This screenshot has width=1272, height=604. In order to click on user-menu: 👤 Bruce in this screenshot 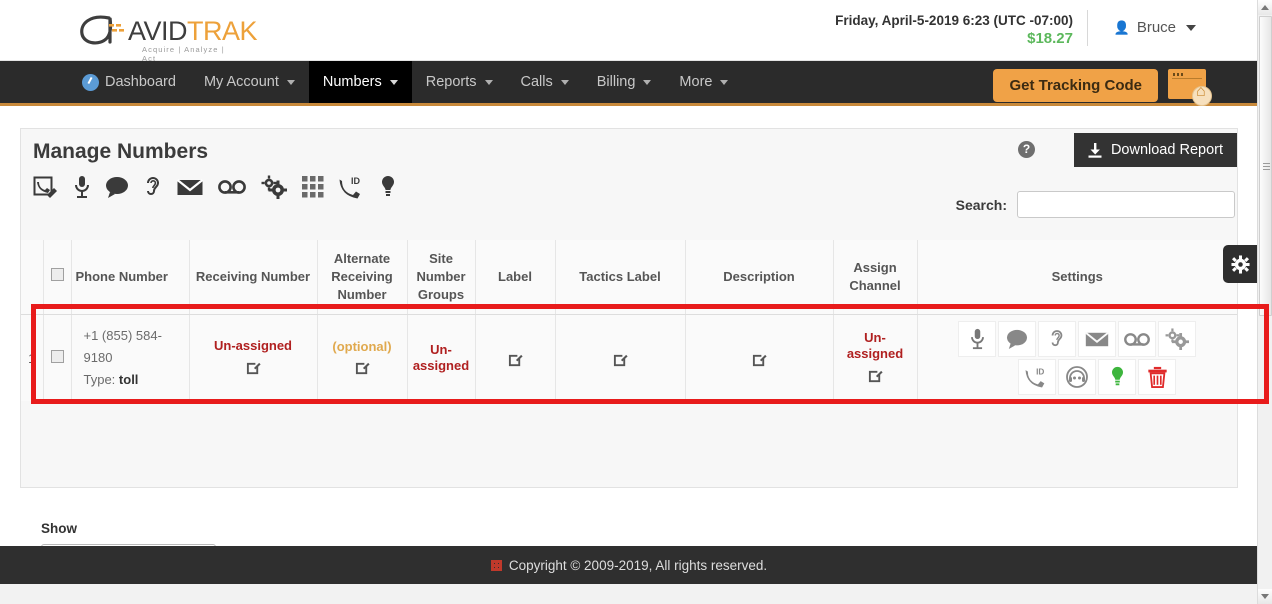, I will do `click(1155, 27)`.